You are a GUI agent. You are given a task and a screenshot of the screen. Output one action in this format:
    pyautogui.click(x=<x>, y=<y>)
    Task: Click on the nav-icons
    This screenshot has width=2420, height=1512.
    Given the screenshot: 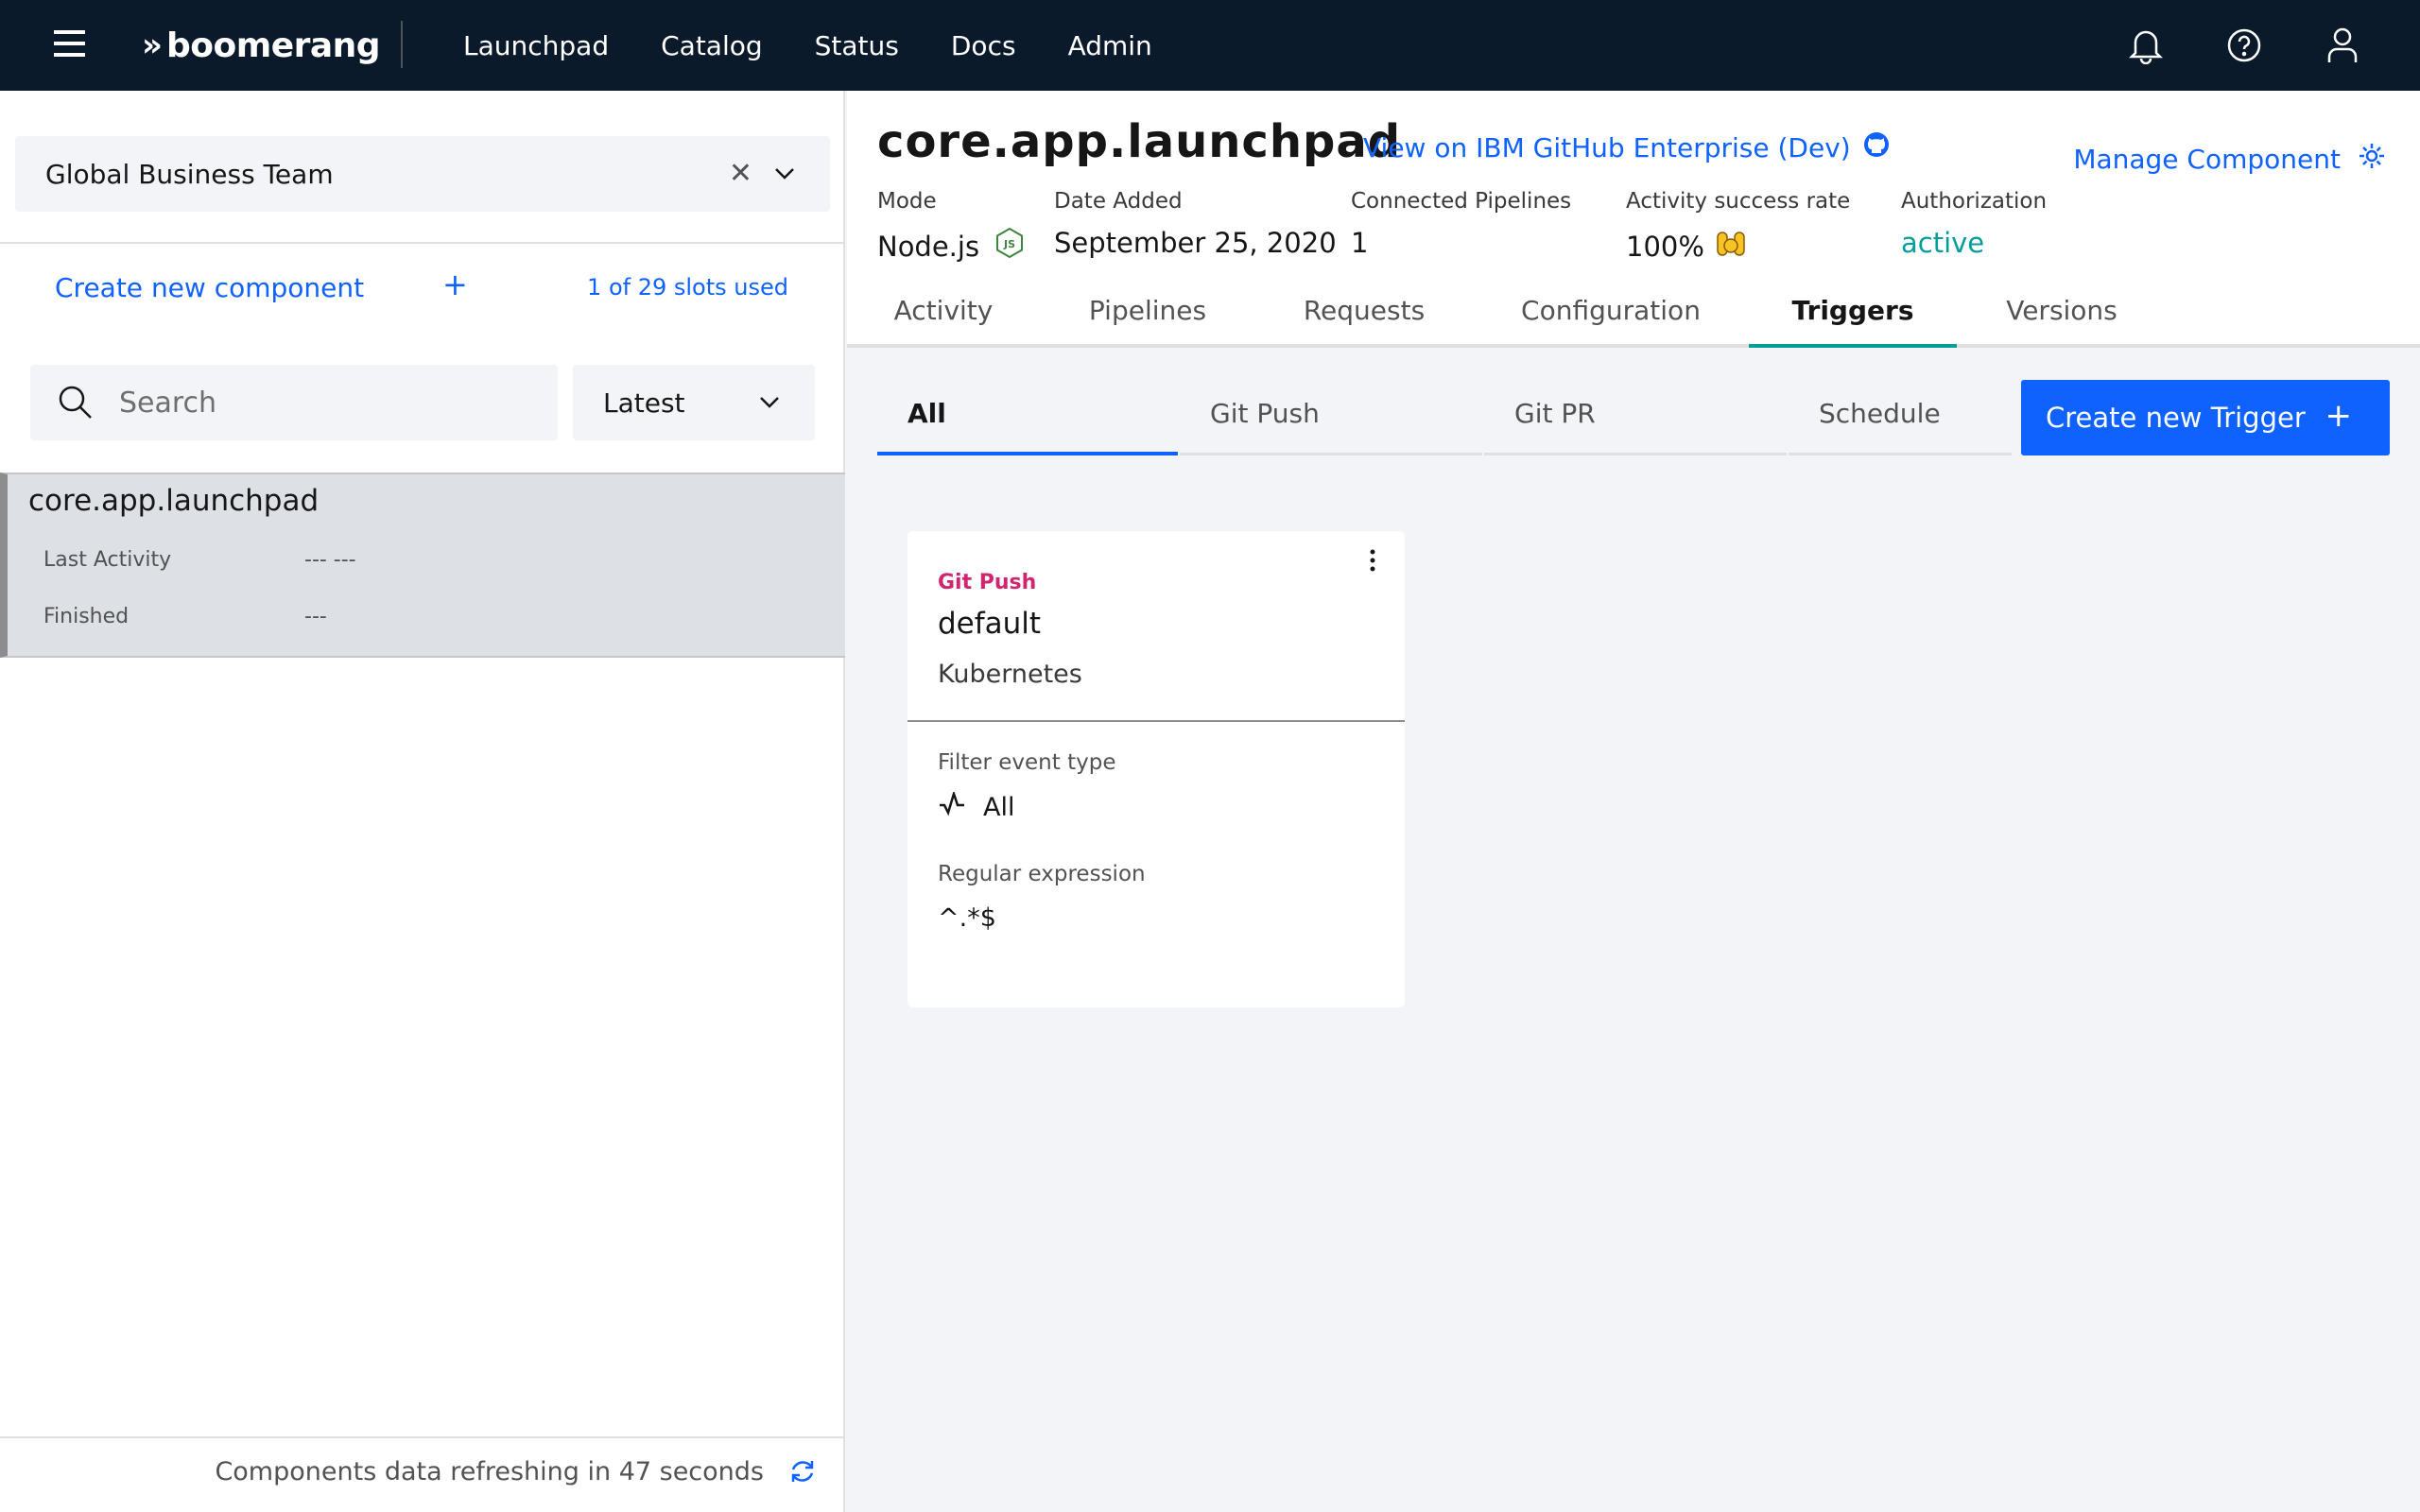 What is the action you would take?
    pyautogui.click(x=2245, y=45)
    